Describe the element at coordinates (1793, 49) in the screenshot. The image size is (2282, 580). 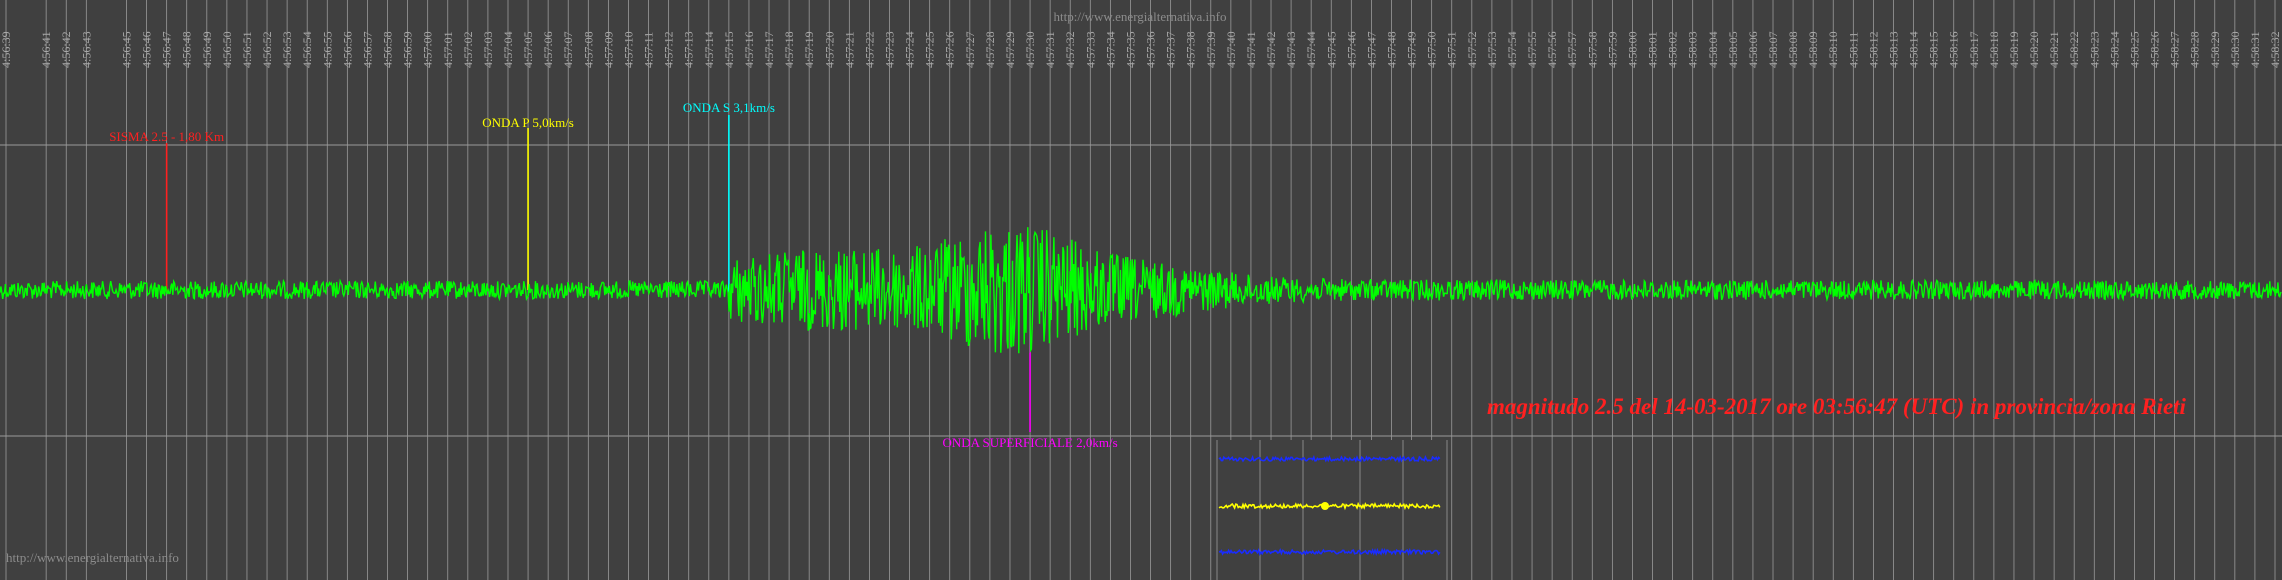
I see `x-tick-label: 4:58:08` at that location.